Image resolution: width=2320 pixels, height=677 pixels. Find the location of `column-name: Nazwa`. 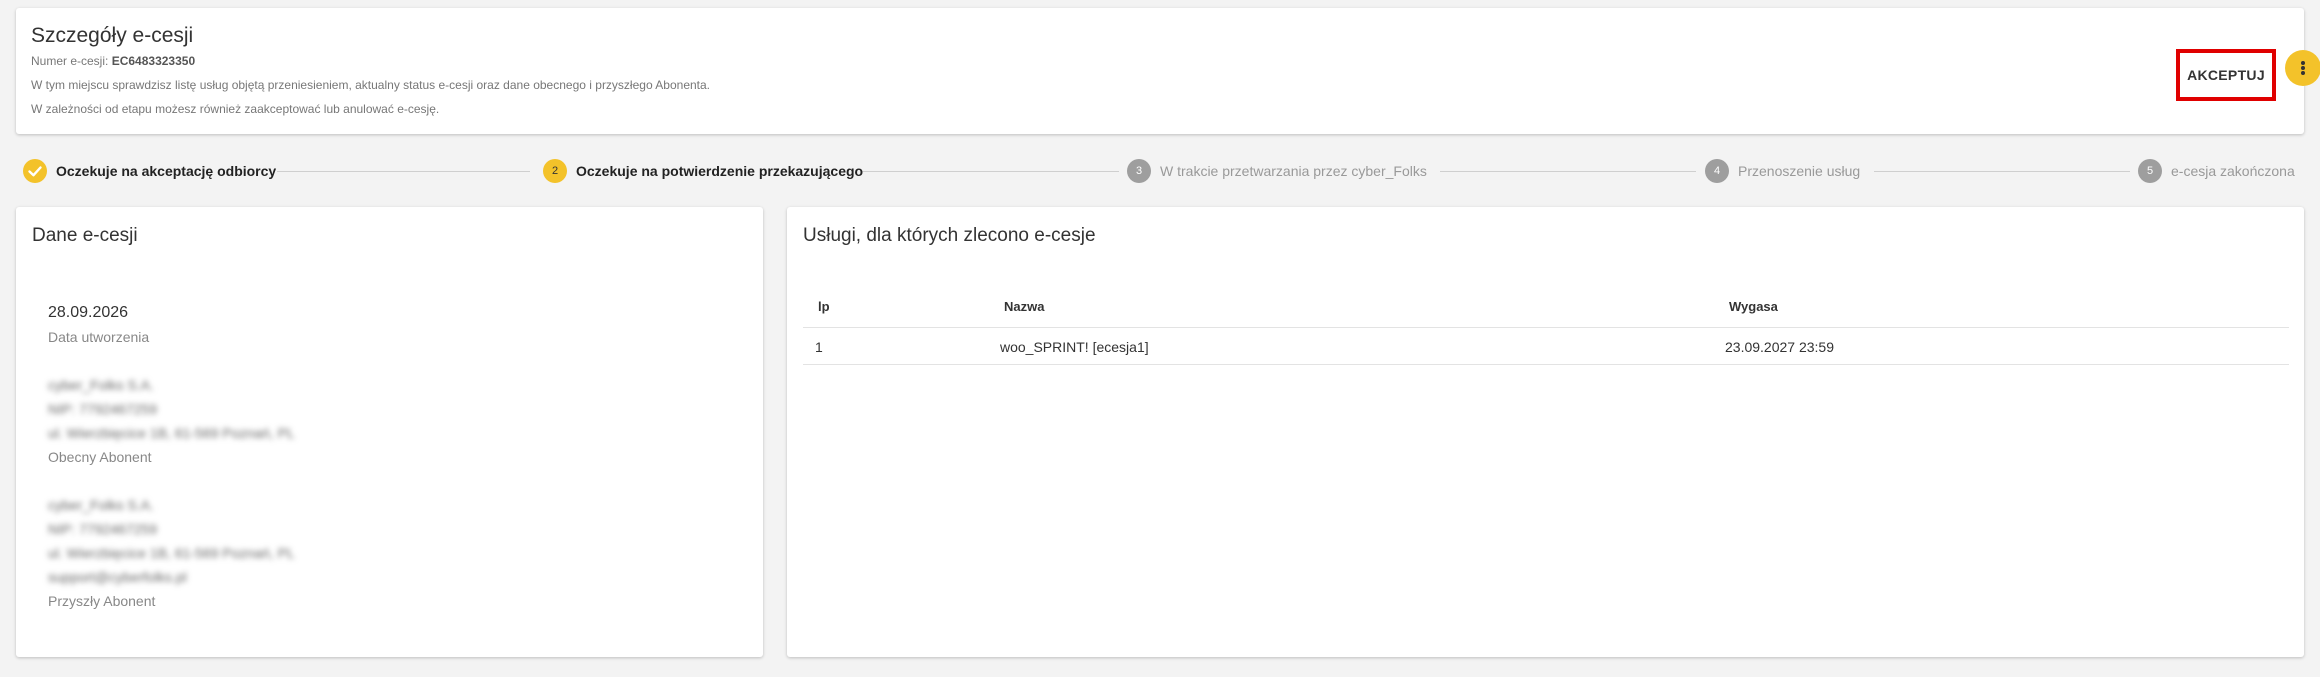

column-name: Nazwa is located at coordinates (1024, 306).